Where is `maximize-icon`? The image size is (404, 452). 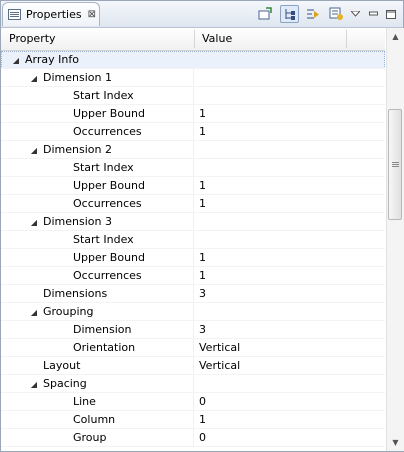 maximize-icon is located at coordinates (391, 14).